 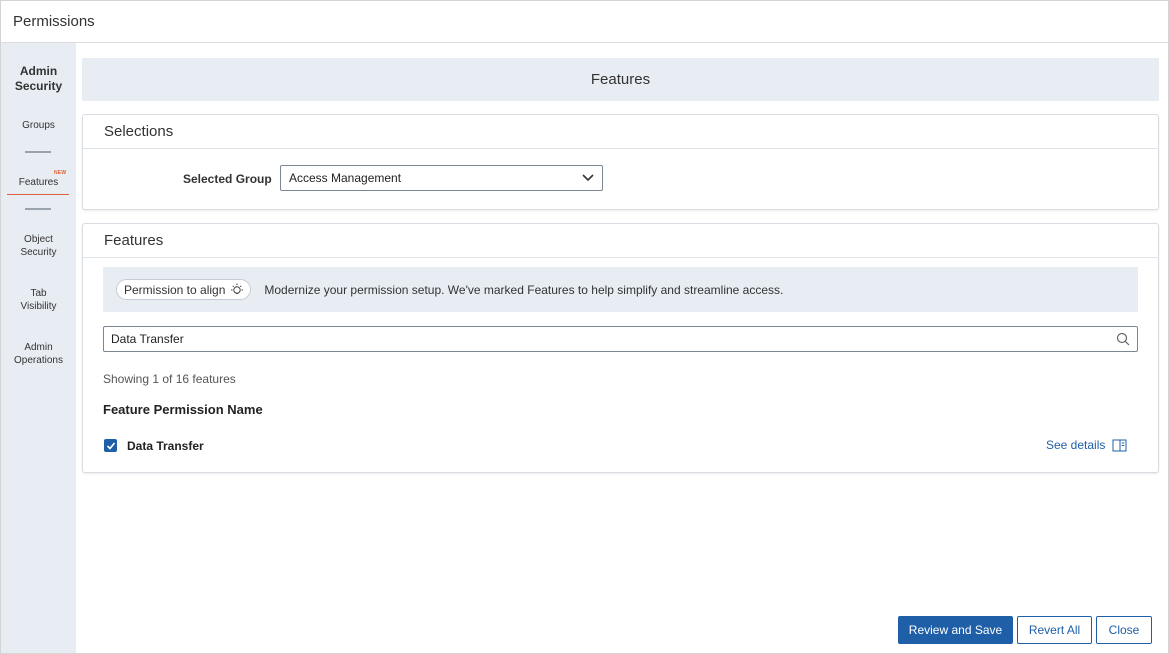 I want to click on sidebar-item-label: Admin Operations, so click(x=38, y=354).